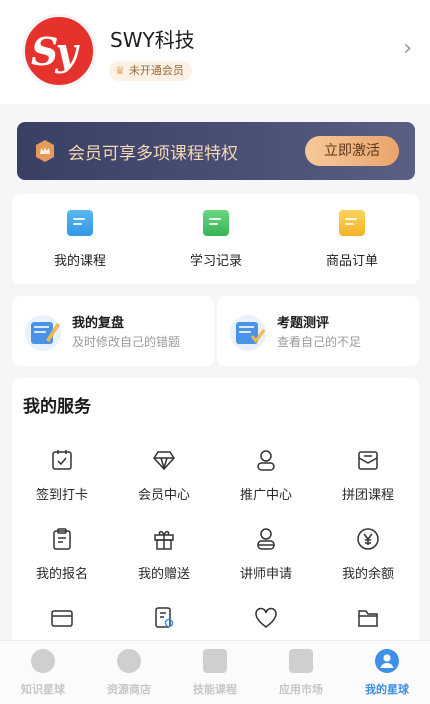 The image size is (430, 704). What do you see at coordinates (266, 460) in the screenshot?
I see `user-icon` at bounding box center [266, 460].